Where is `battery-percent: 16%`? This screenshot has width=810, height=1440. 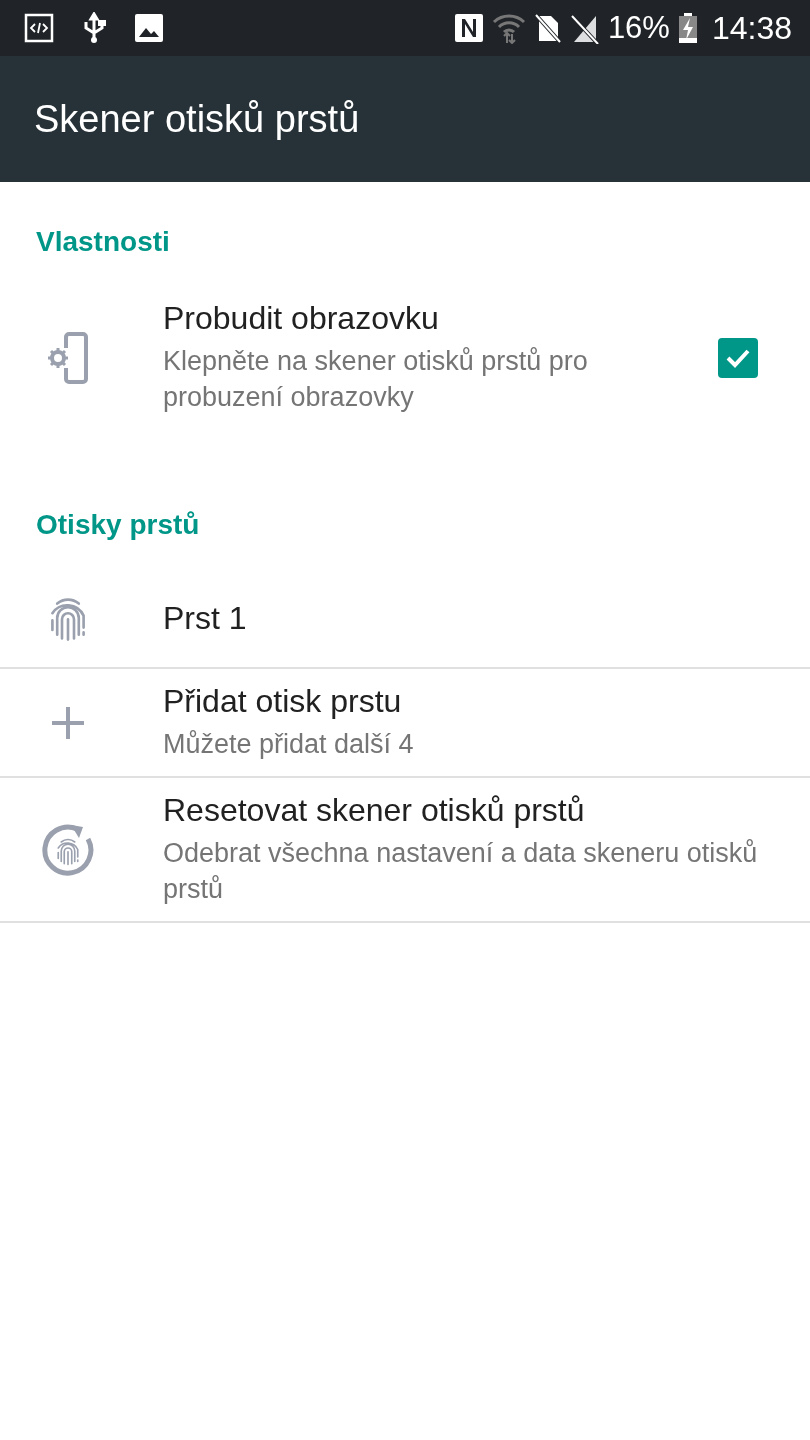
battery-percent: 16% is located at coordinates (638, 28).